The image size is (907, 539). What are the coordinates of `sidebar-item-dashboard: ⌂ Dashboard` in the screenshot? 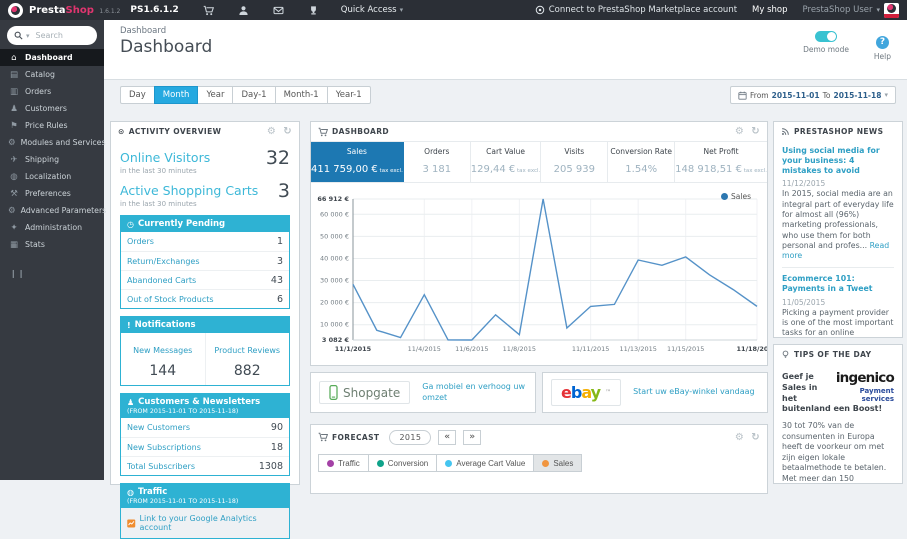 It's located at (52, 57).